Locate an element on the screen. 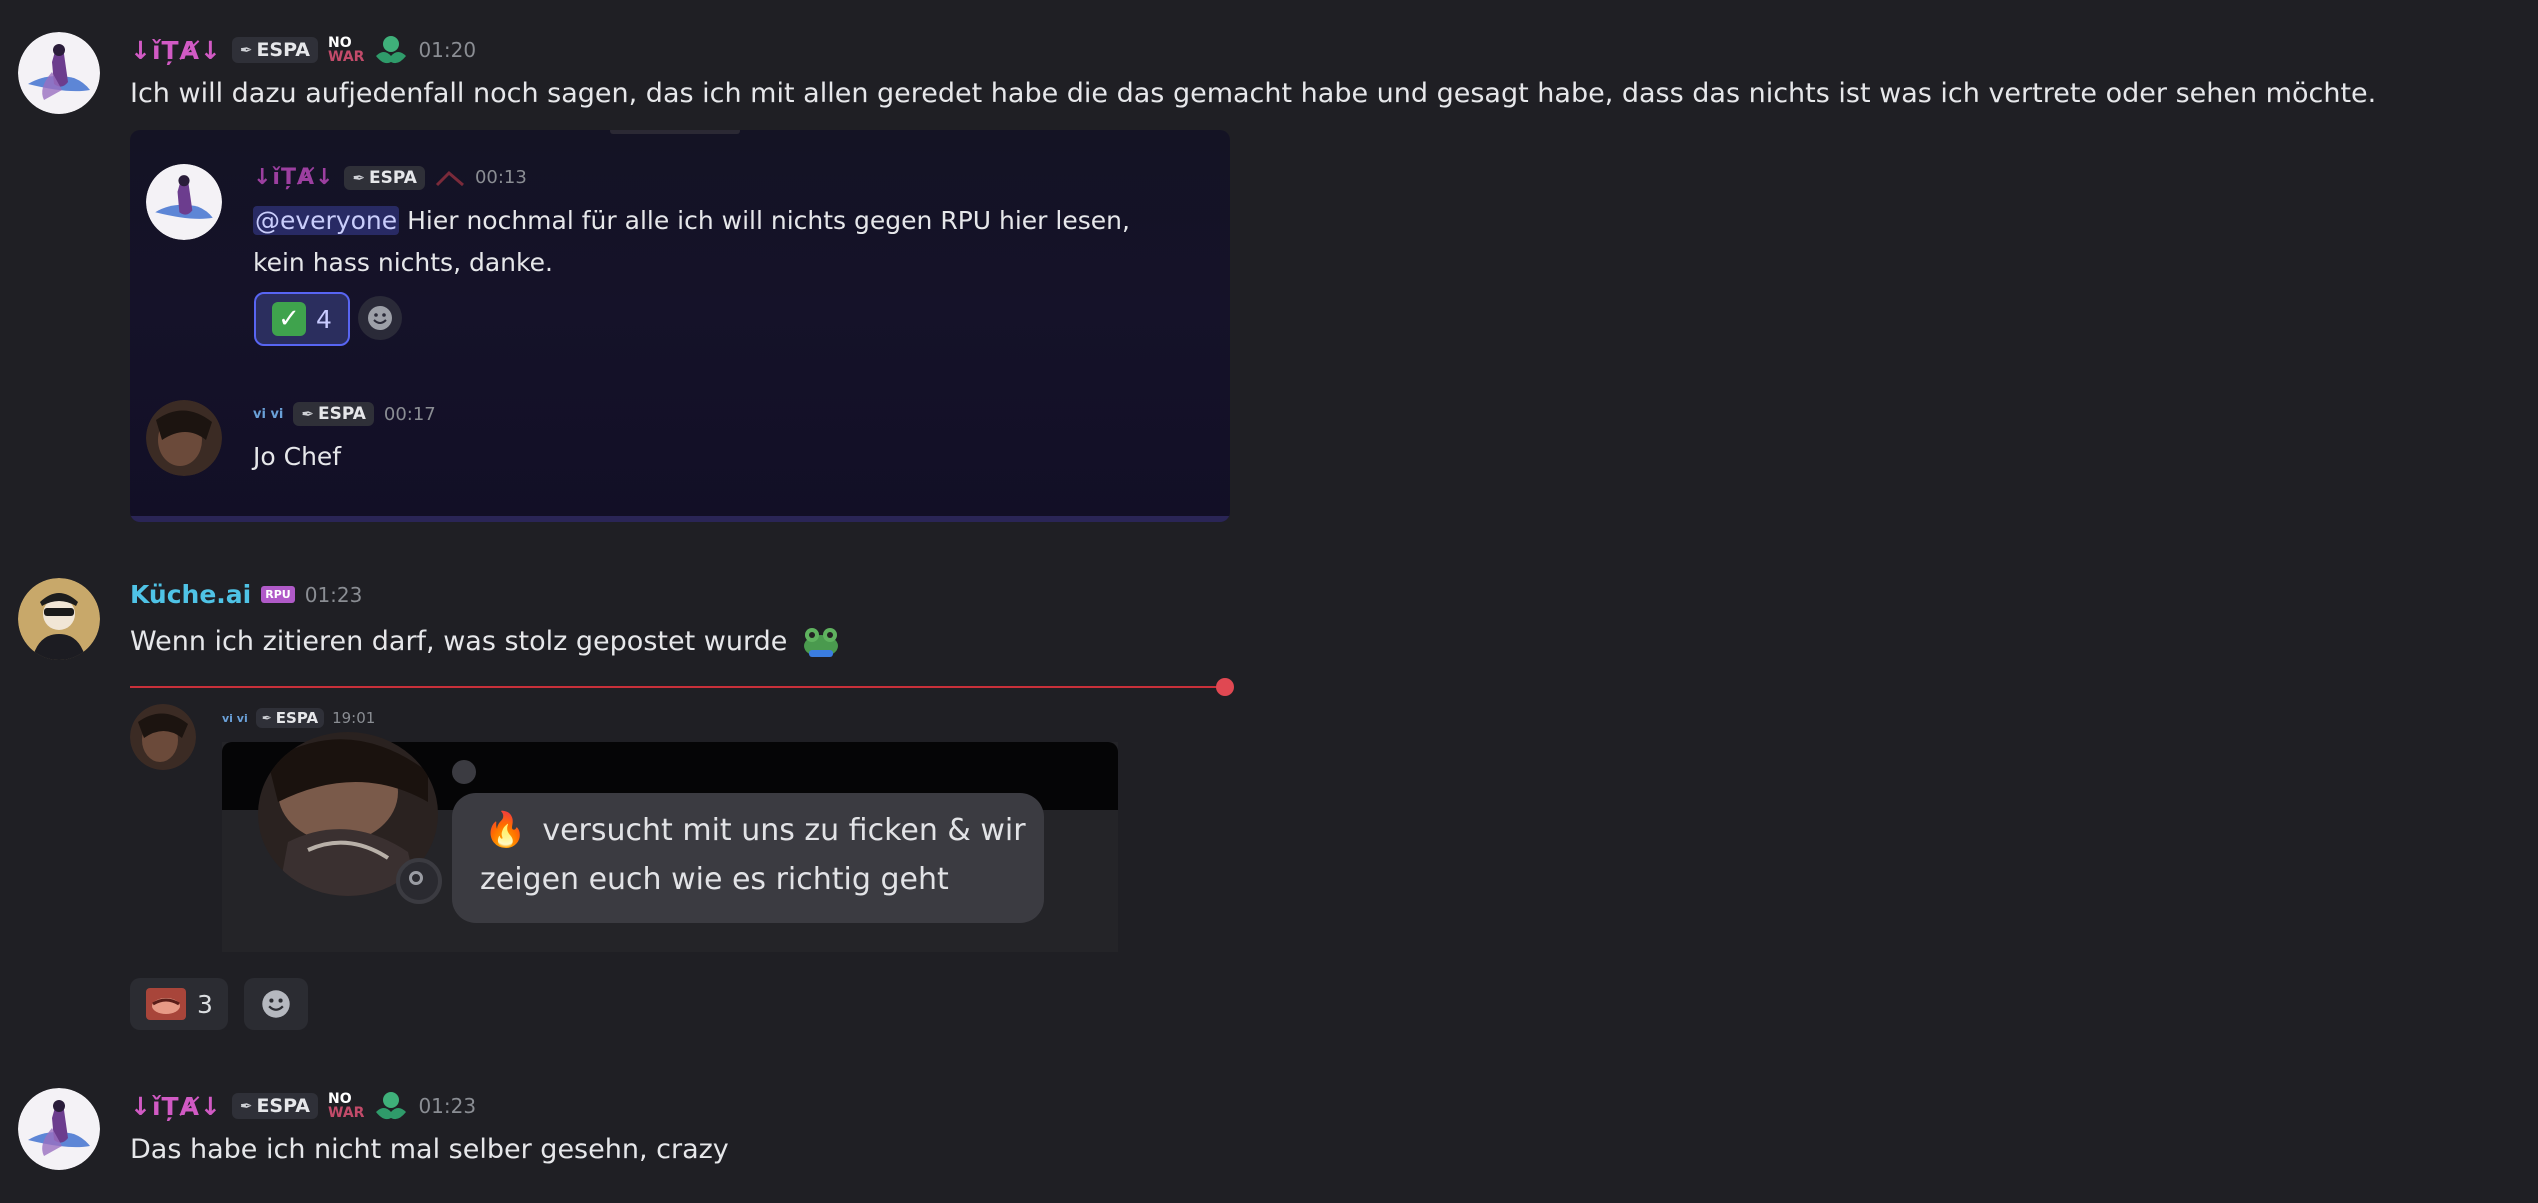  post-text-line: kein hass nichts, danke. is located at coordinates (403, 262).